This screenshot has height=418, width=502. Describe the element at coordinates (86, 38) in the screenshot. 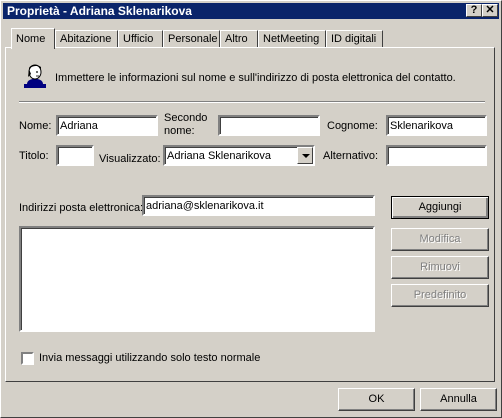

I see `tab-abitazione: Abitazione` at that location.